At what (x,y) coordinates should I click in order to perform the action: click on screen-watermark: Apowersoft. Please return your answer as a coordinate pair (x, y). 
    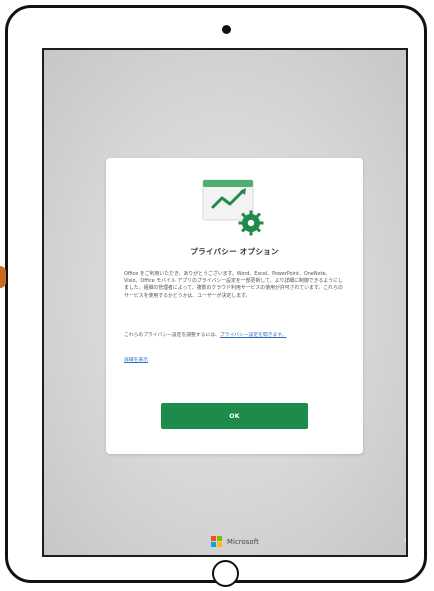
    Looking at the image, I should click on (393, 540).